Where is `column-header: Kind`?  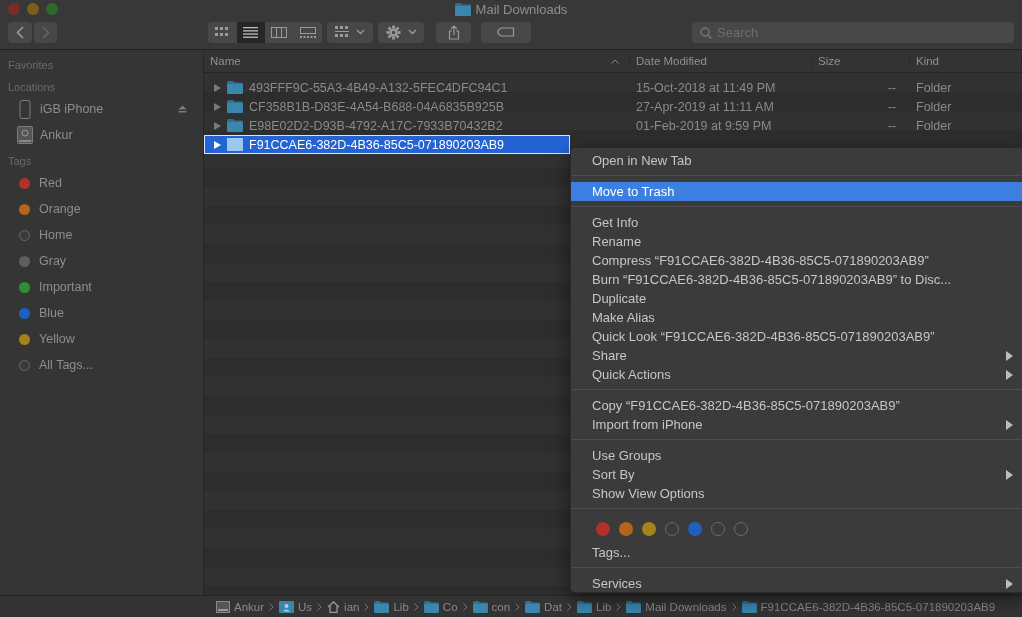
column-header: Kind is located at coordinates (928, 61).